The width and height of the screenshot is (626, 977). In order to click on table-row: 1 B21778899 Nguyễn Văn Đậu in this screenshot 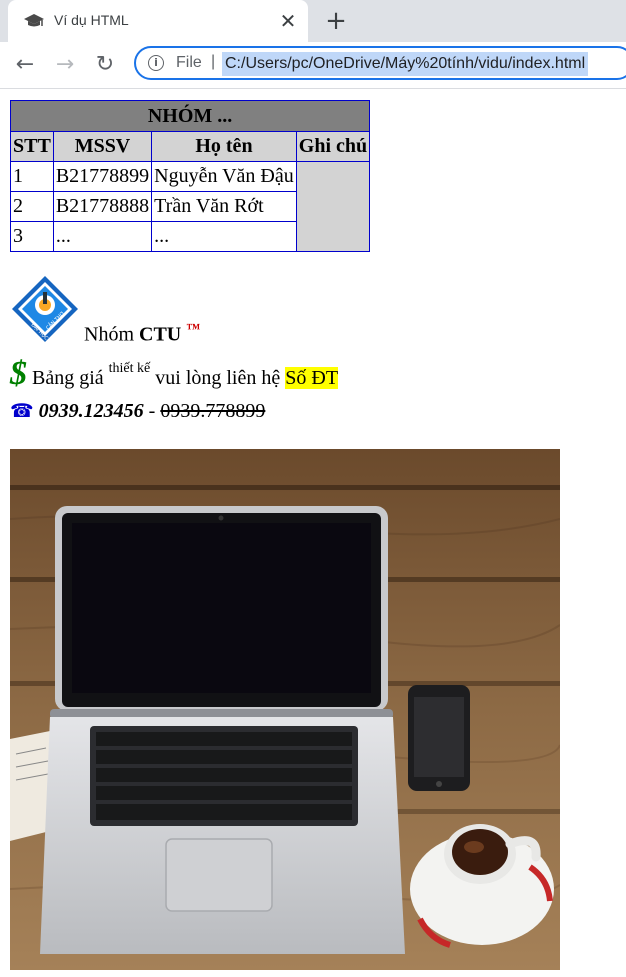, I will do `click(190, 206)`.